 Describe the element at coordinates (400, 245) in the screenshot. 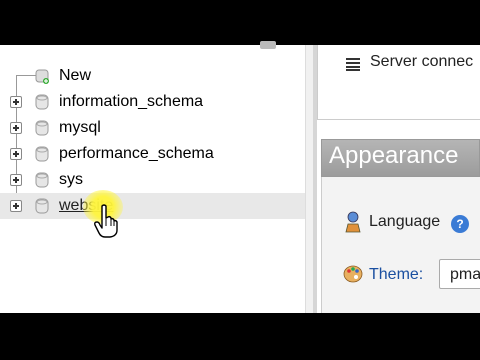

I see `appearance-section-body` at that location.